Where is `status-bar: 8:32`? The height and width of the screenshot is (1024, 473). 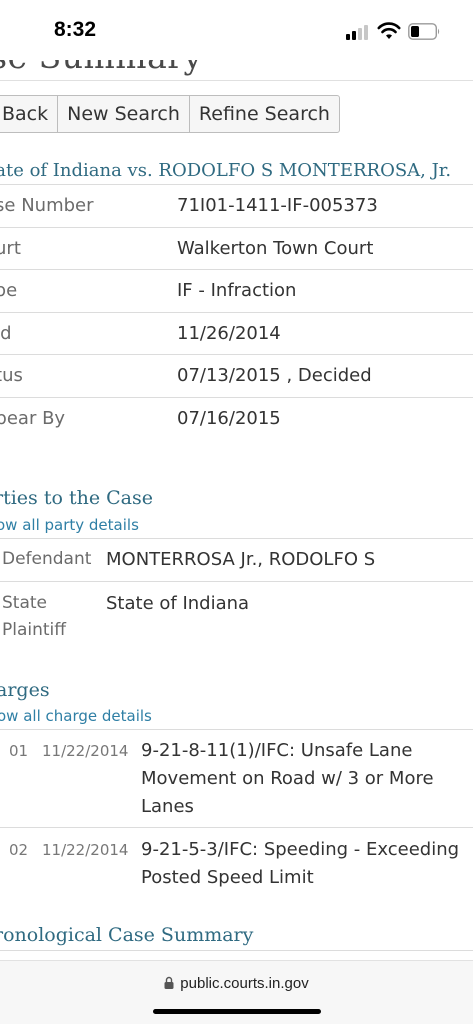
status-bar: 8:32 is located at coordinates (236, 30).